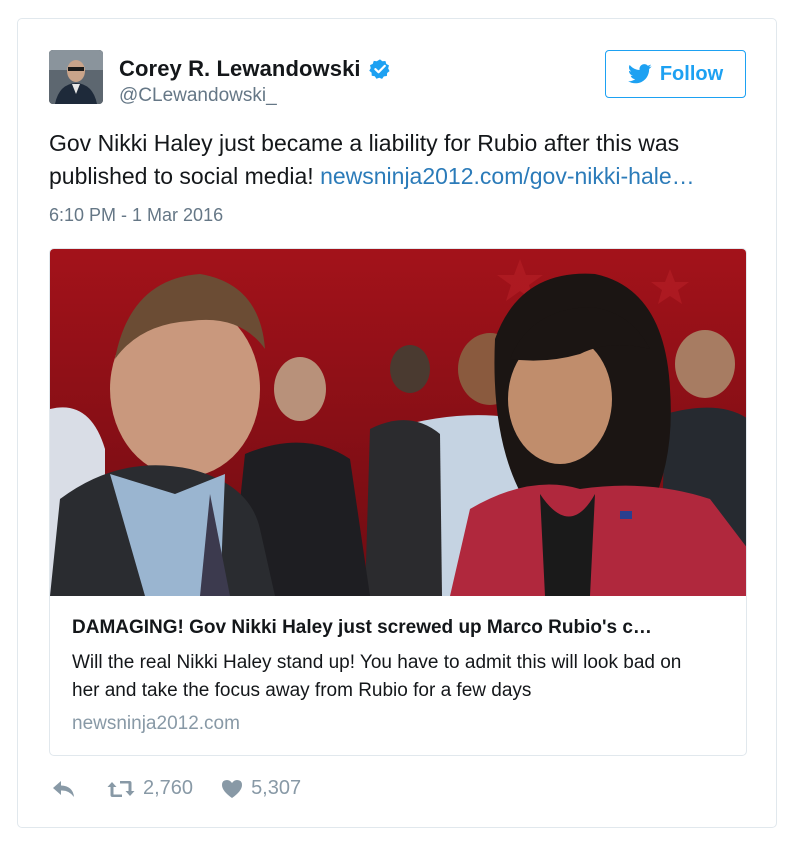 The height and width of the screenshot is (848, 799). Describe the element at coordinates (121, 788) in the screenshot. I see `retweet-icon` at that location.